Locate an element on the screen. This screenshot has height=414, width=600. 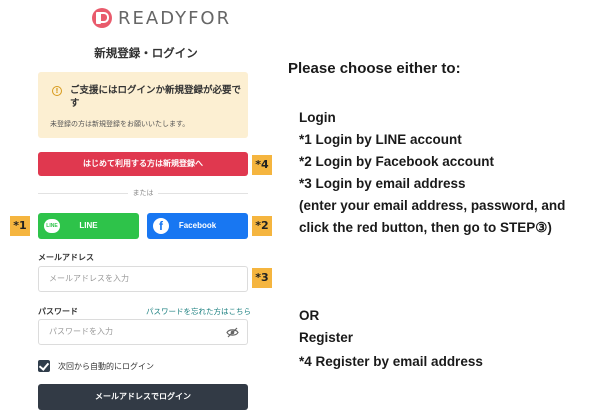
email-login-button: メールアドレスでログイン is located at coordinates (143, 397).